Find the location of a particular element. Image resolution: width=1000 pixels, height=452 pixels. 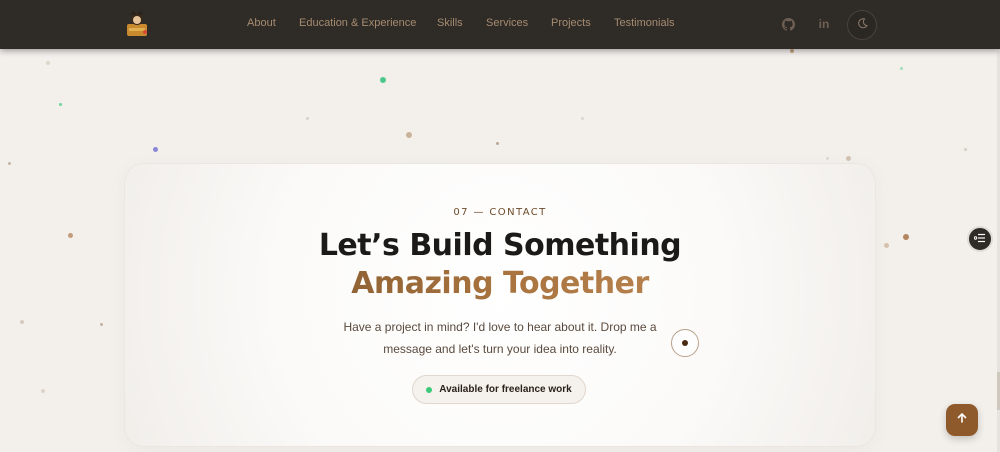

arrow-up-icon is located at coordinates (962, 420).